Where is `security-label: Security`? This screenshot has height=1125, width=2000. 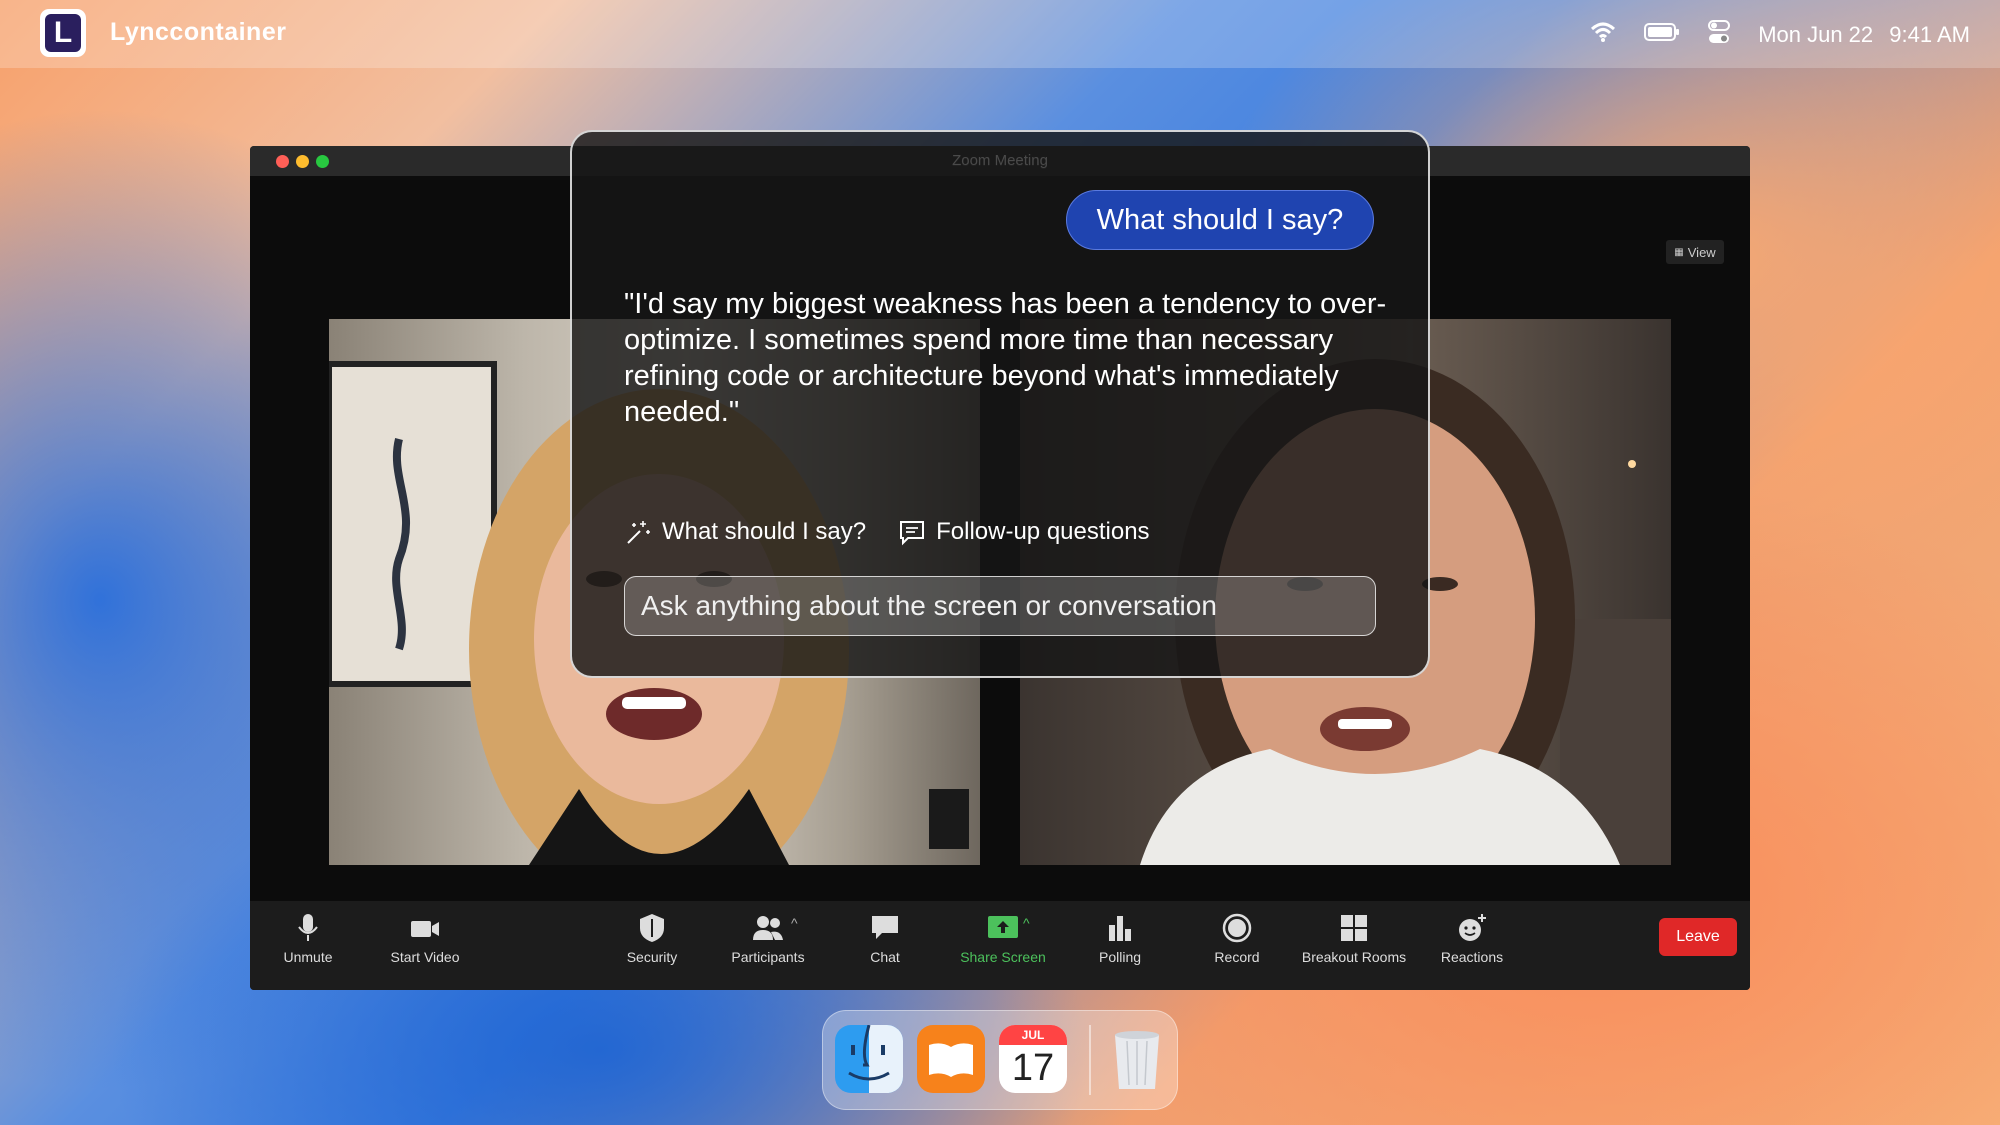
security-label: Security is located at coordinates (652, 957).